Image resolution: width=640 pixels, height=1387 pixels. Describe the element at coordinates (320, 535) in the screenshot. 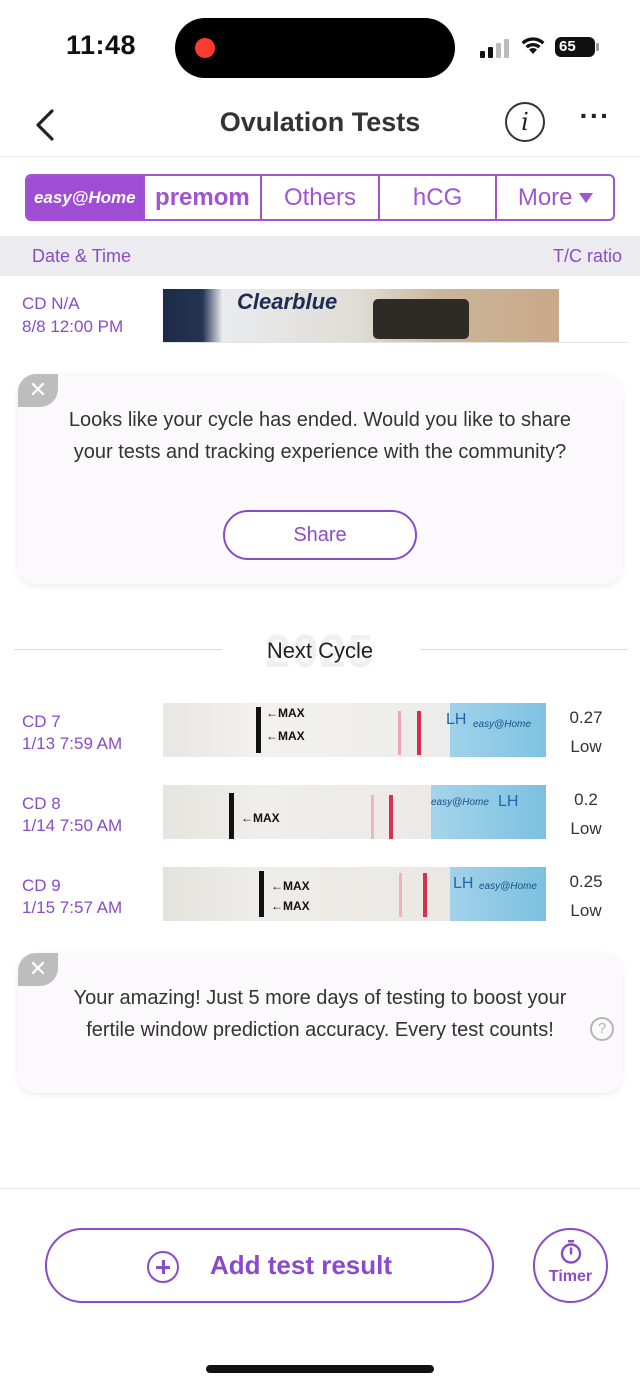

I see `share-button: Share` at that location.